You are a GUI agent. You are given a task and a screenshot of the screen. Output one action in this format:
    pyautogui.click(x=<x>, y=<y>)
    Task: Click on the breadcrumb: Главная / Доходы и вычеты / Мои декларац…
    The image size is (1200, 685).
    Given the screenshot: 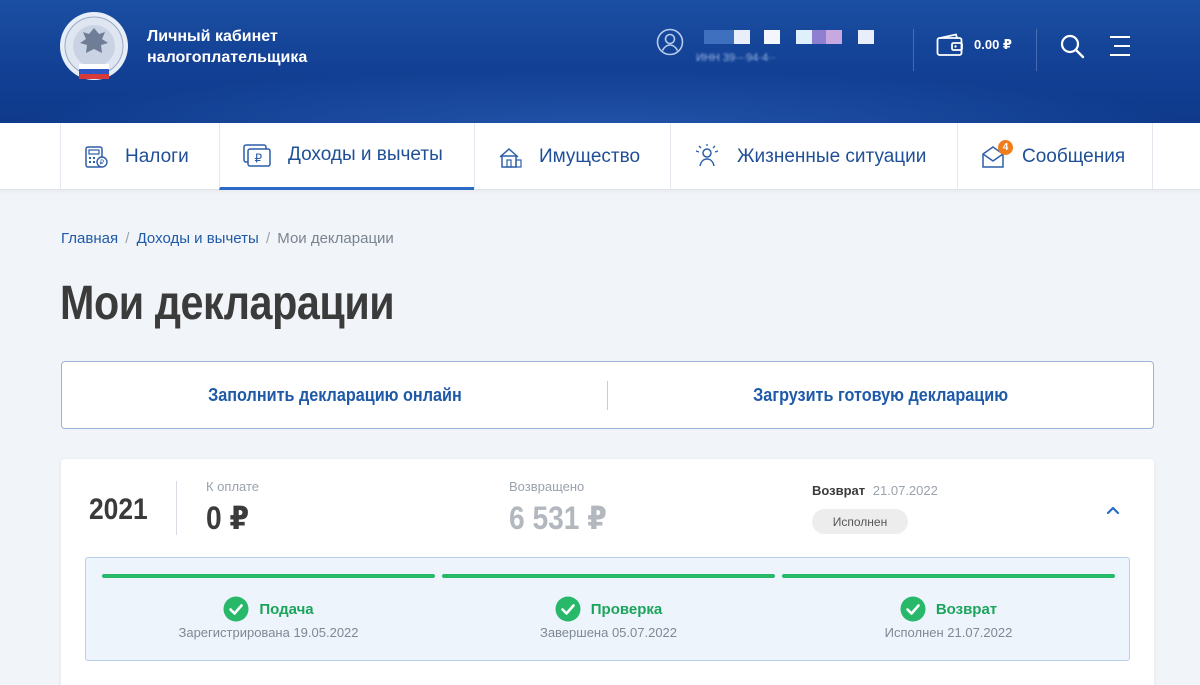 What is the action you would take?
    pyautogui.click(x=227, y=238)
    